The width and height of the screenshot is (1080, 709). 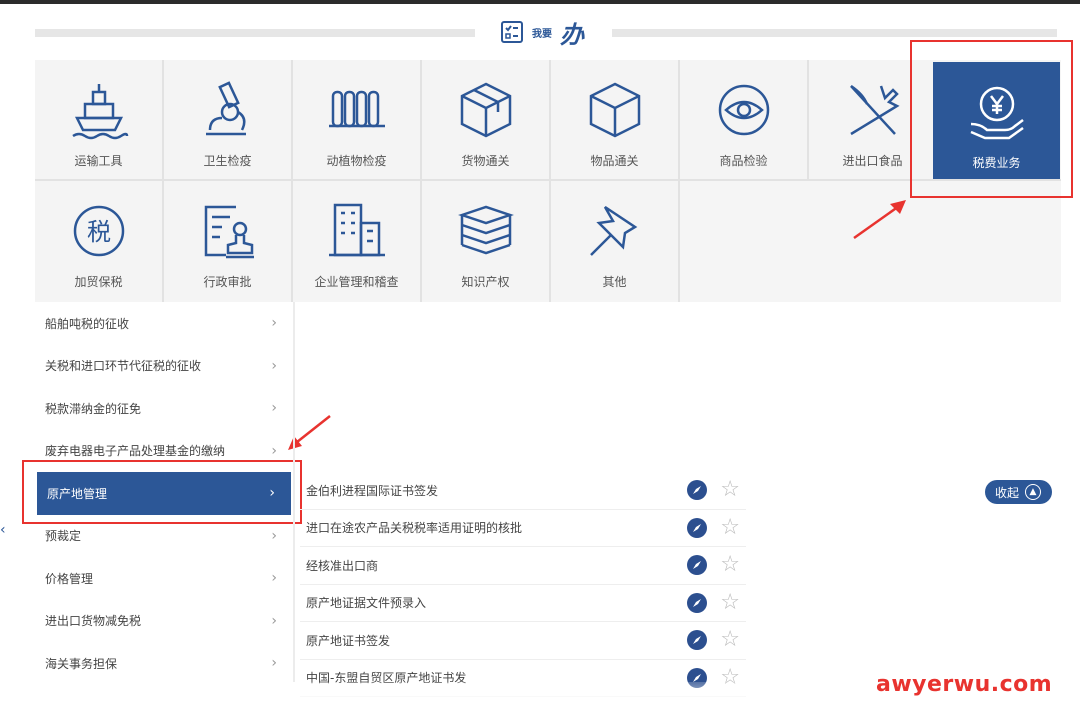 What do you see at coordinates (614, 282) in the screenshot?
I see `tile-label: 其他` at bounding box center [614, 282].